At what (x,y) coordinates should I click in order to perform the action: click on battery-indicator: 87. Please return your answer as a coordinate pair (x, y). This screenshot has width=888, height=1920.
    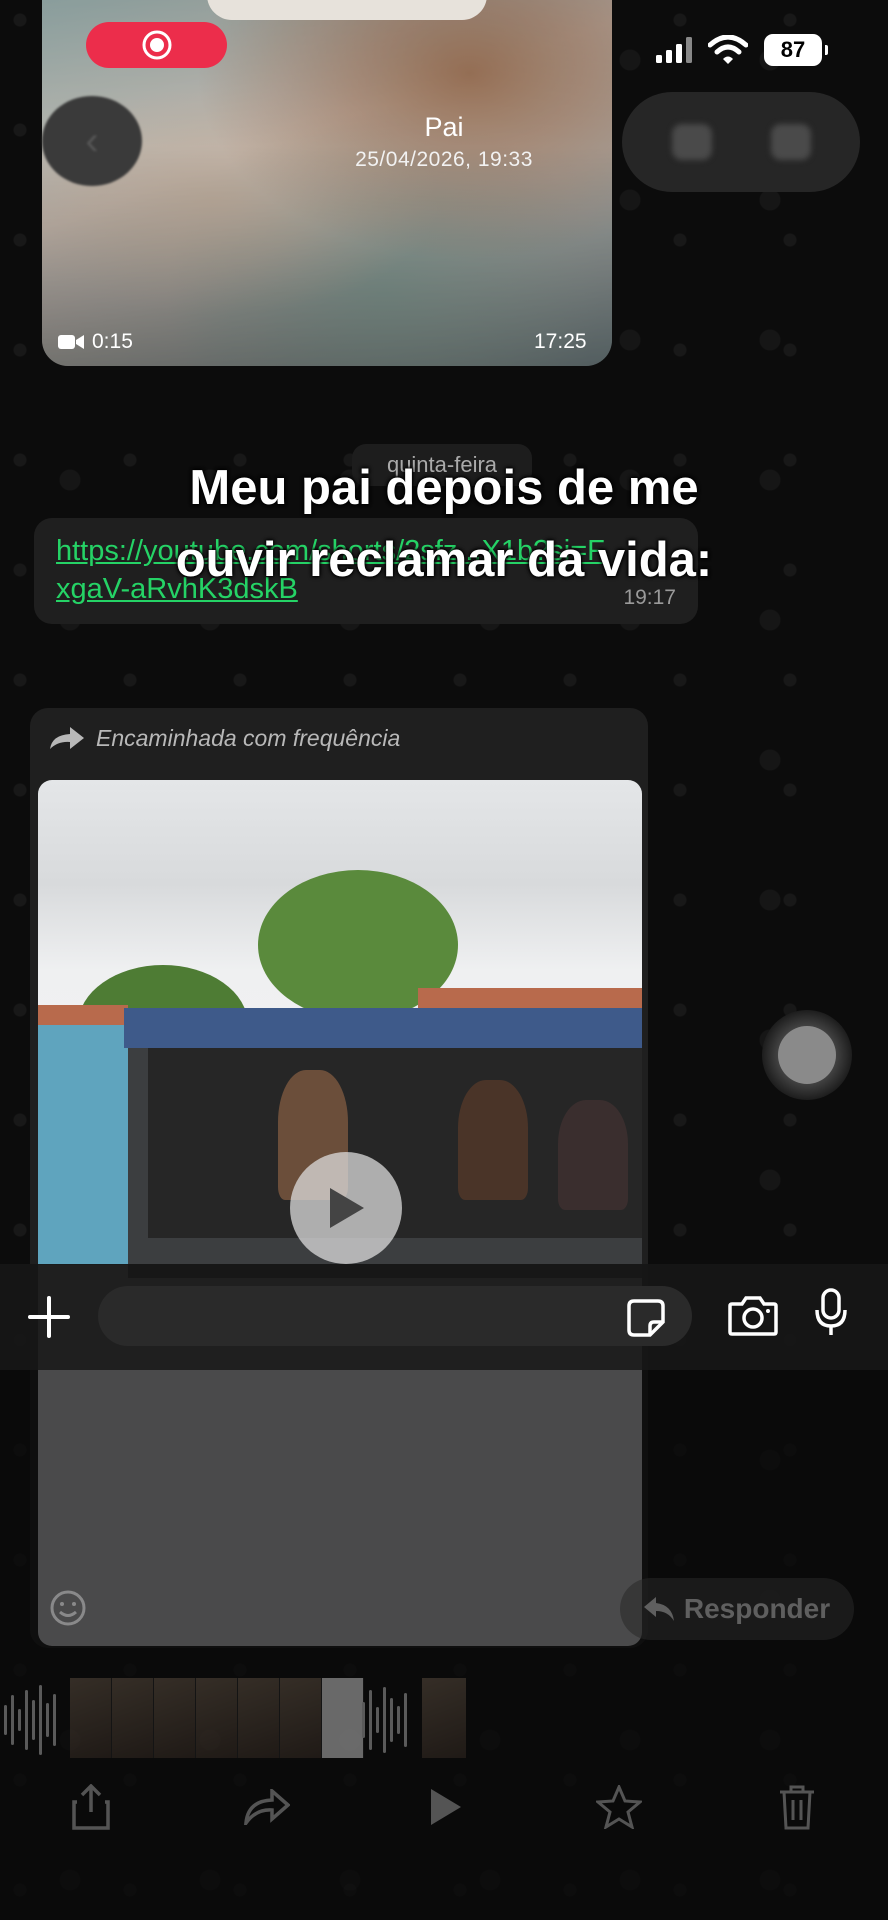
    Looking at the image, I should click on (796, 50).